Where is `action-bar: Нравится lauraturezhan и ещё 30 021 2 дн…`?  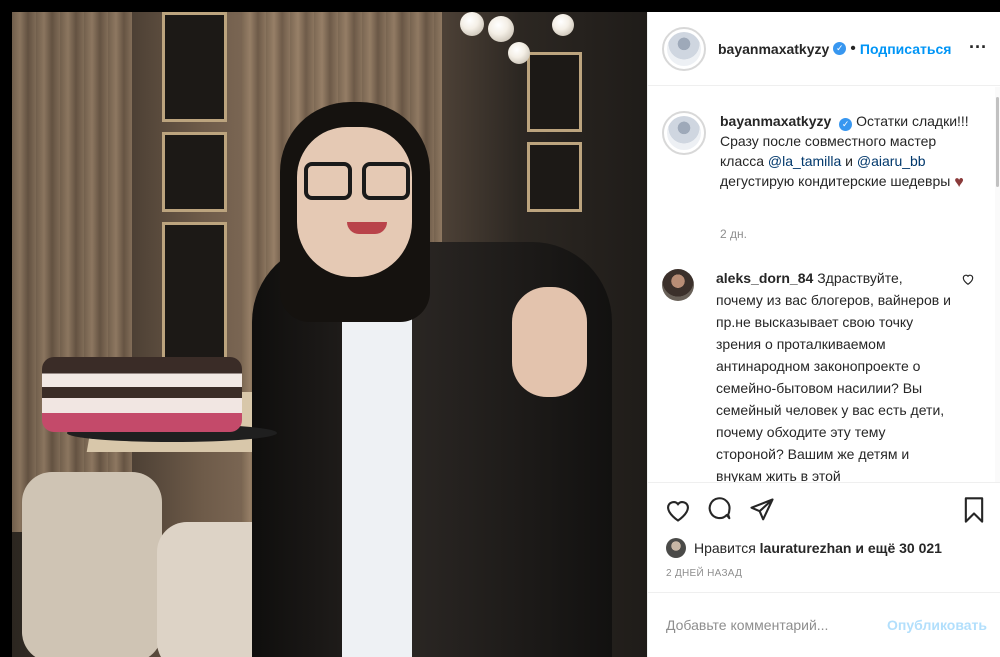 action-bar: Нравится lauraturezhan и ещё 30 021 2 дн… is located at coordinates (824, 537).